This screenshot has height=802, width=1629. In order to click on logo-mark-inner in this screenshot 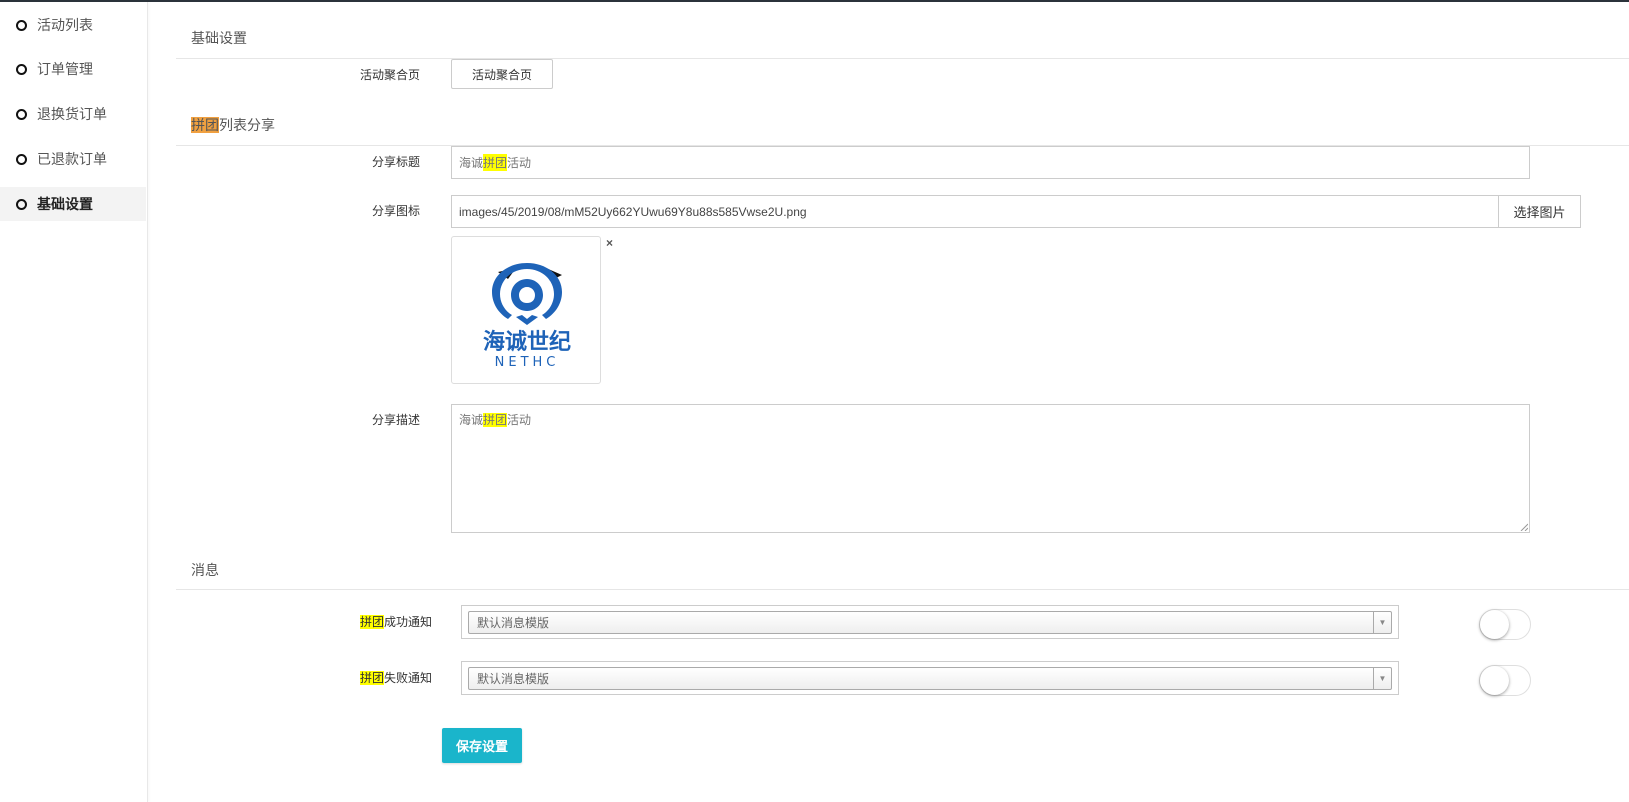, I will do `click(527, 295)`.